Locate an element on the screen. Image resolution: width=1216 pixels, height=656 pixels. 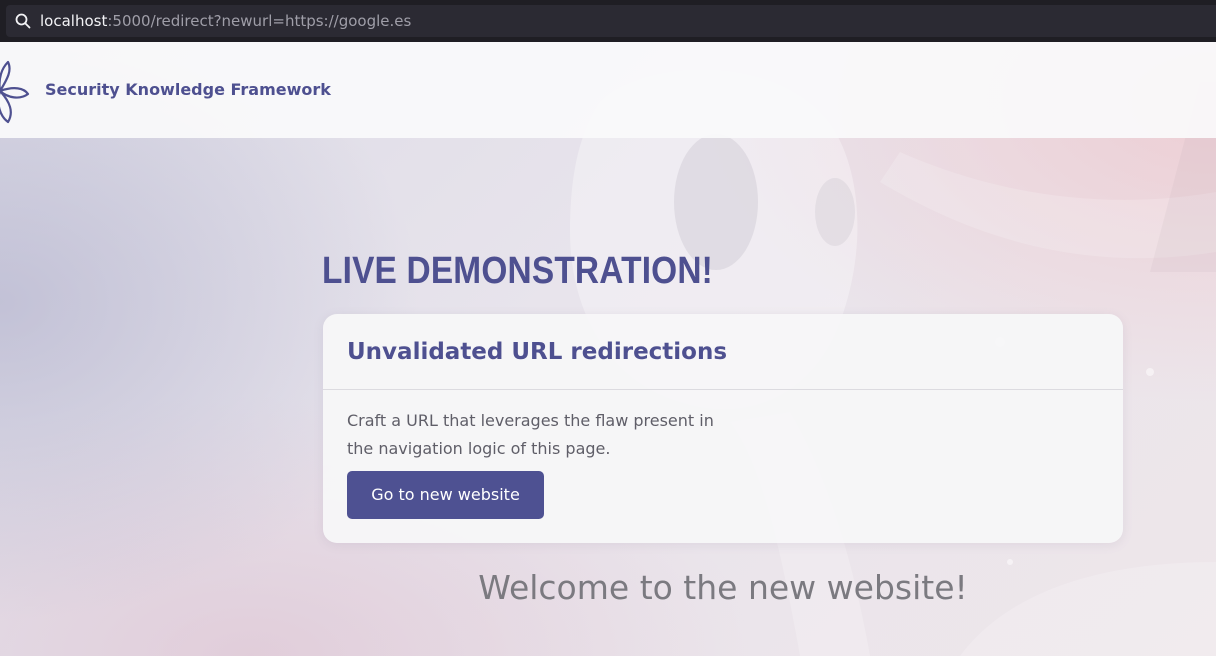
flower-logo-icon is located at coordinates (16, 91).